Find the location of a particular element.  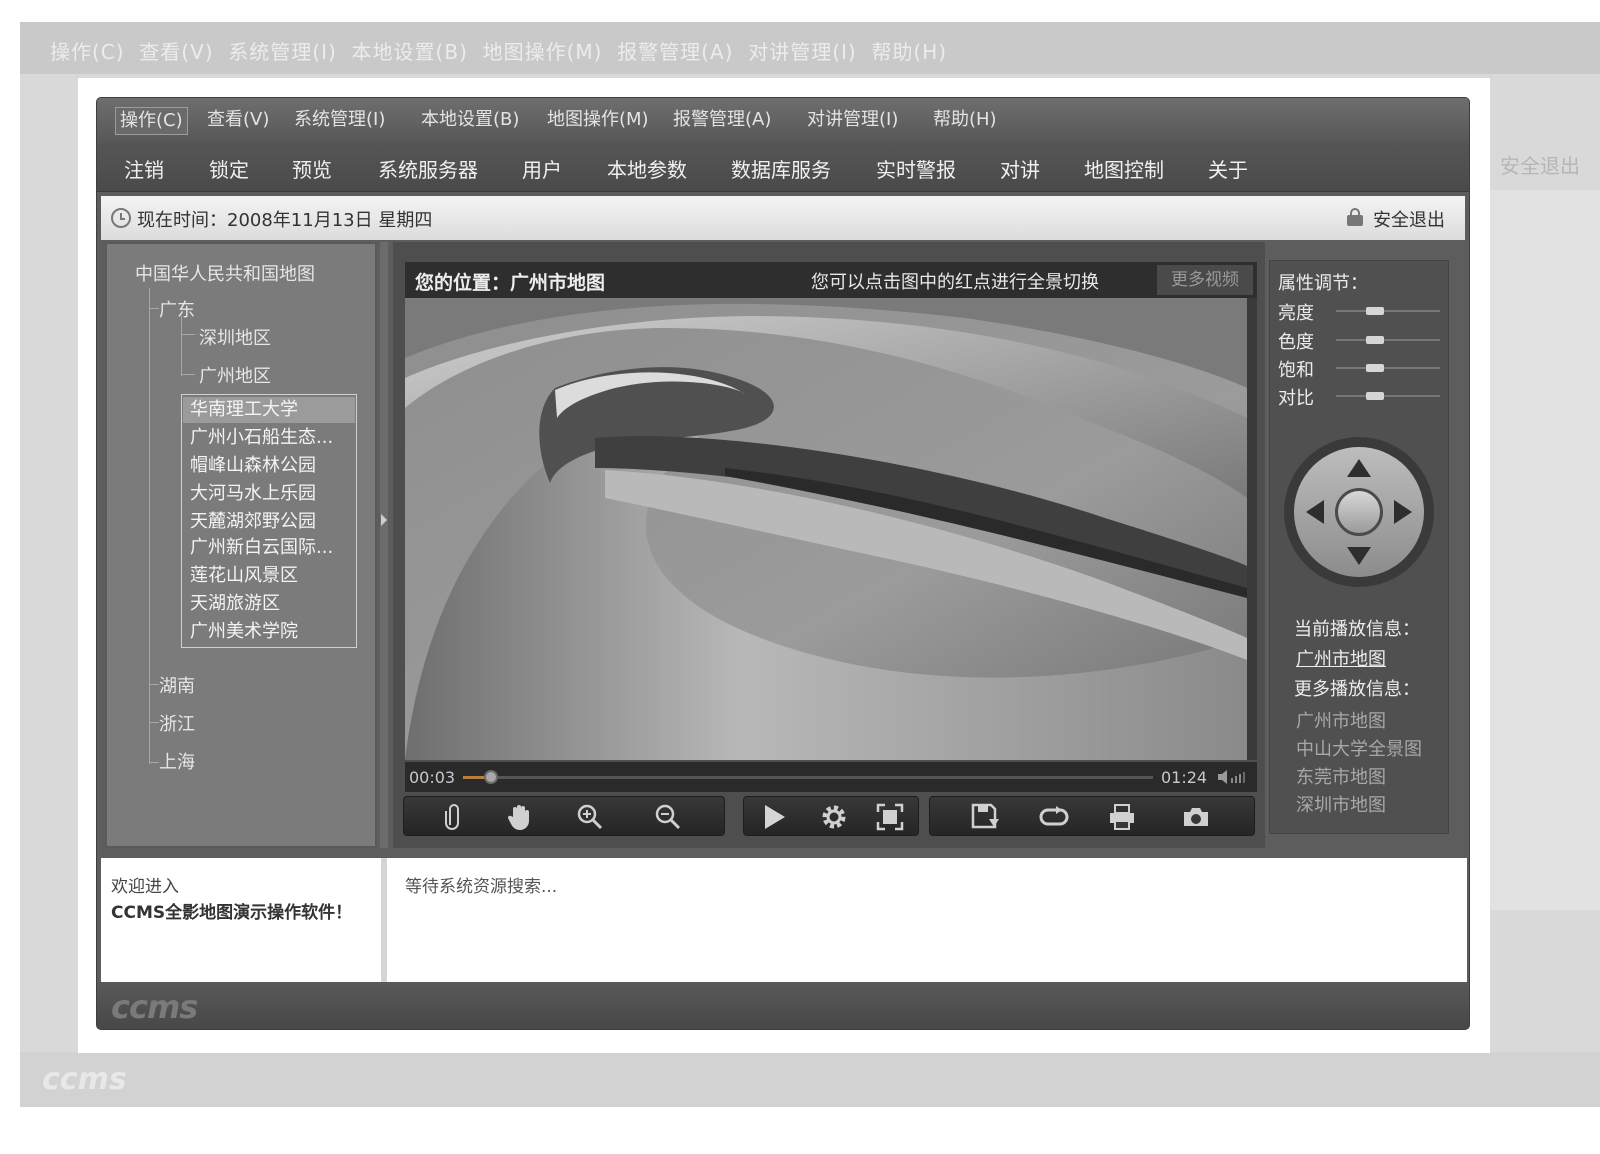

current-playing-link: 广州市地图 is located at coordinates (1341, 658).